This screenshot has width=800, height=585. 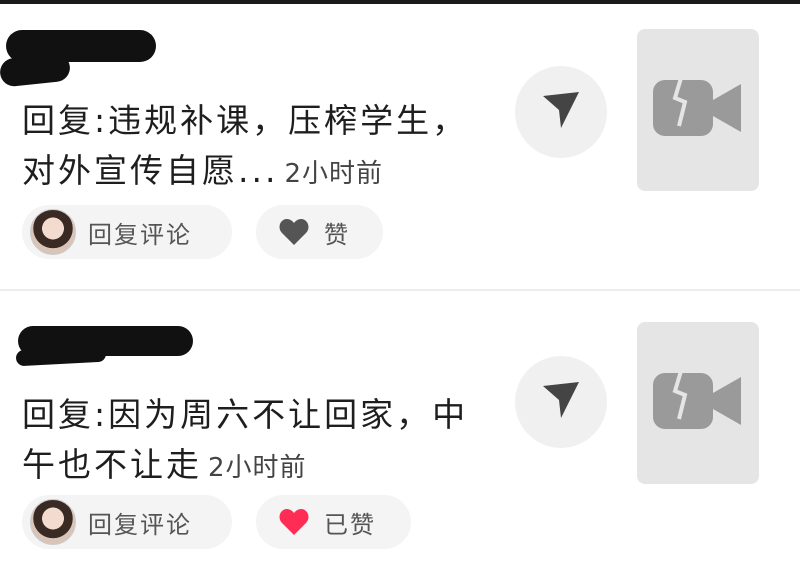 What do you see at coordinates (257, 441) in the screenshot?
I see `comment-text: 回复:因为周六不让回家，中午也不让走 2小时前` at bounding box center [257, 441].